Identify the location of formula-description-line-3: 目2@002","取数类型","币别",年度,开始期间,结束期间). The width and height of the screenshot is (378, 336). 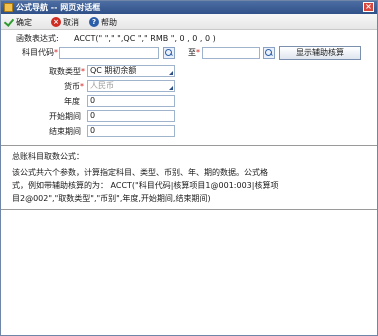
(111, 198).